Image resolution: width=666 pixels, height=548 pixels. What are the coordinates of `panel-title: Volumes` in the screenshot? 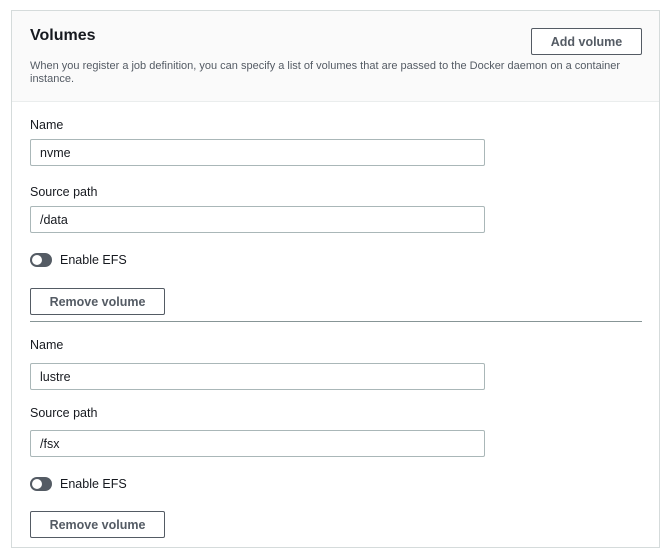 It's located at (63, 35).